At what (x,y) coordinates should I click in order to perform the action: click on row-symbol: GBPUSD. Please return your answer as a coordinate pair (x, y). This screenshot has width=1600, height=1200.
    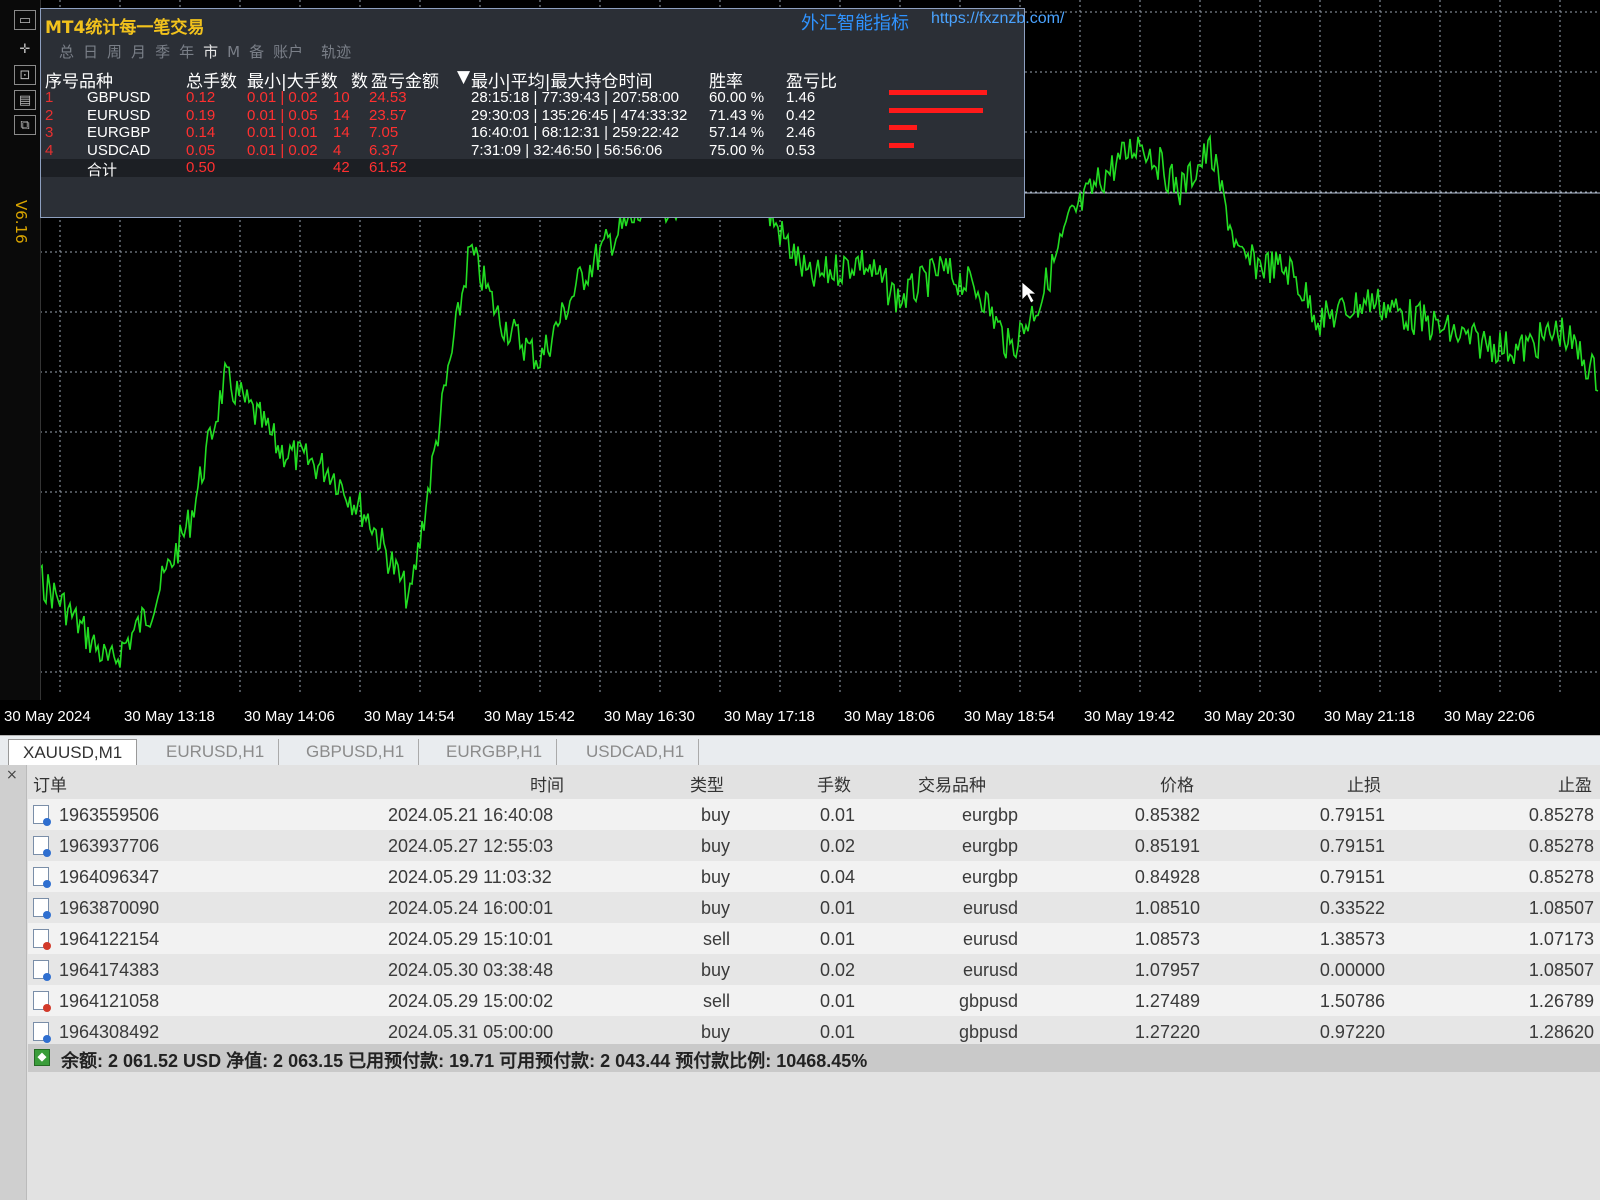
    Looking at the image, I should click on (119, 97).